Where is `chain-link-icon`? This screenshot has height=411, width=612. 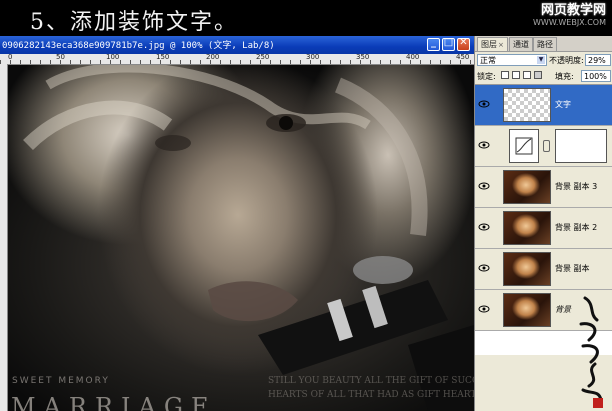 chain-link-icon is located at coordinates (546, 146).